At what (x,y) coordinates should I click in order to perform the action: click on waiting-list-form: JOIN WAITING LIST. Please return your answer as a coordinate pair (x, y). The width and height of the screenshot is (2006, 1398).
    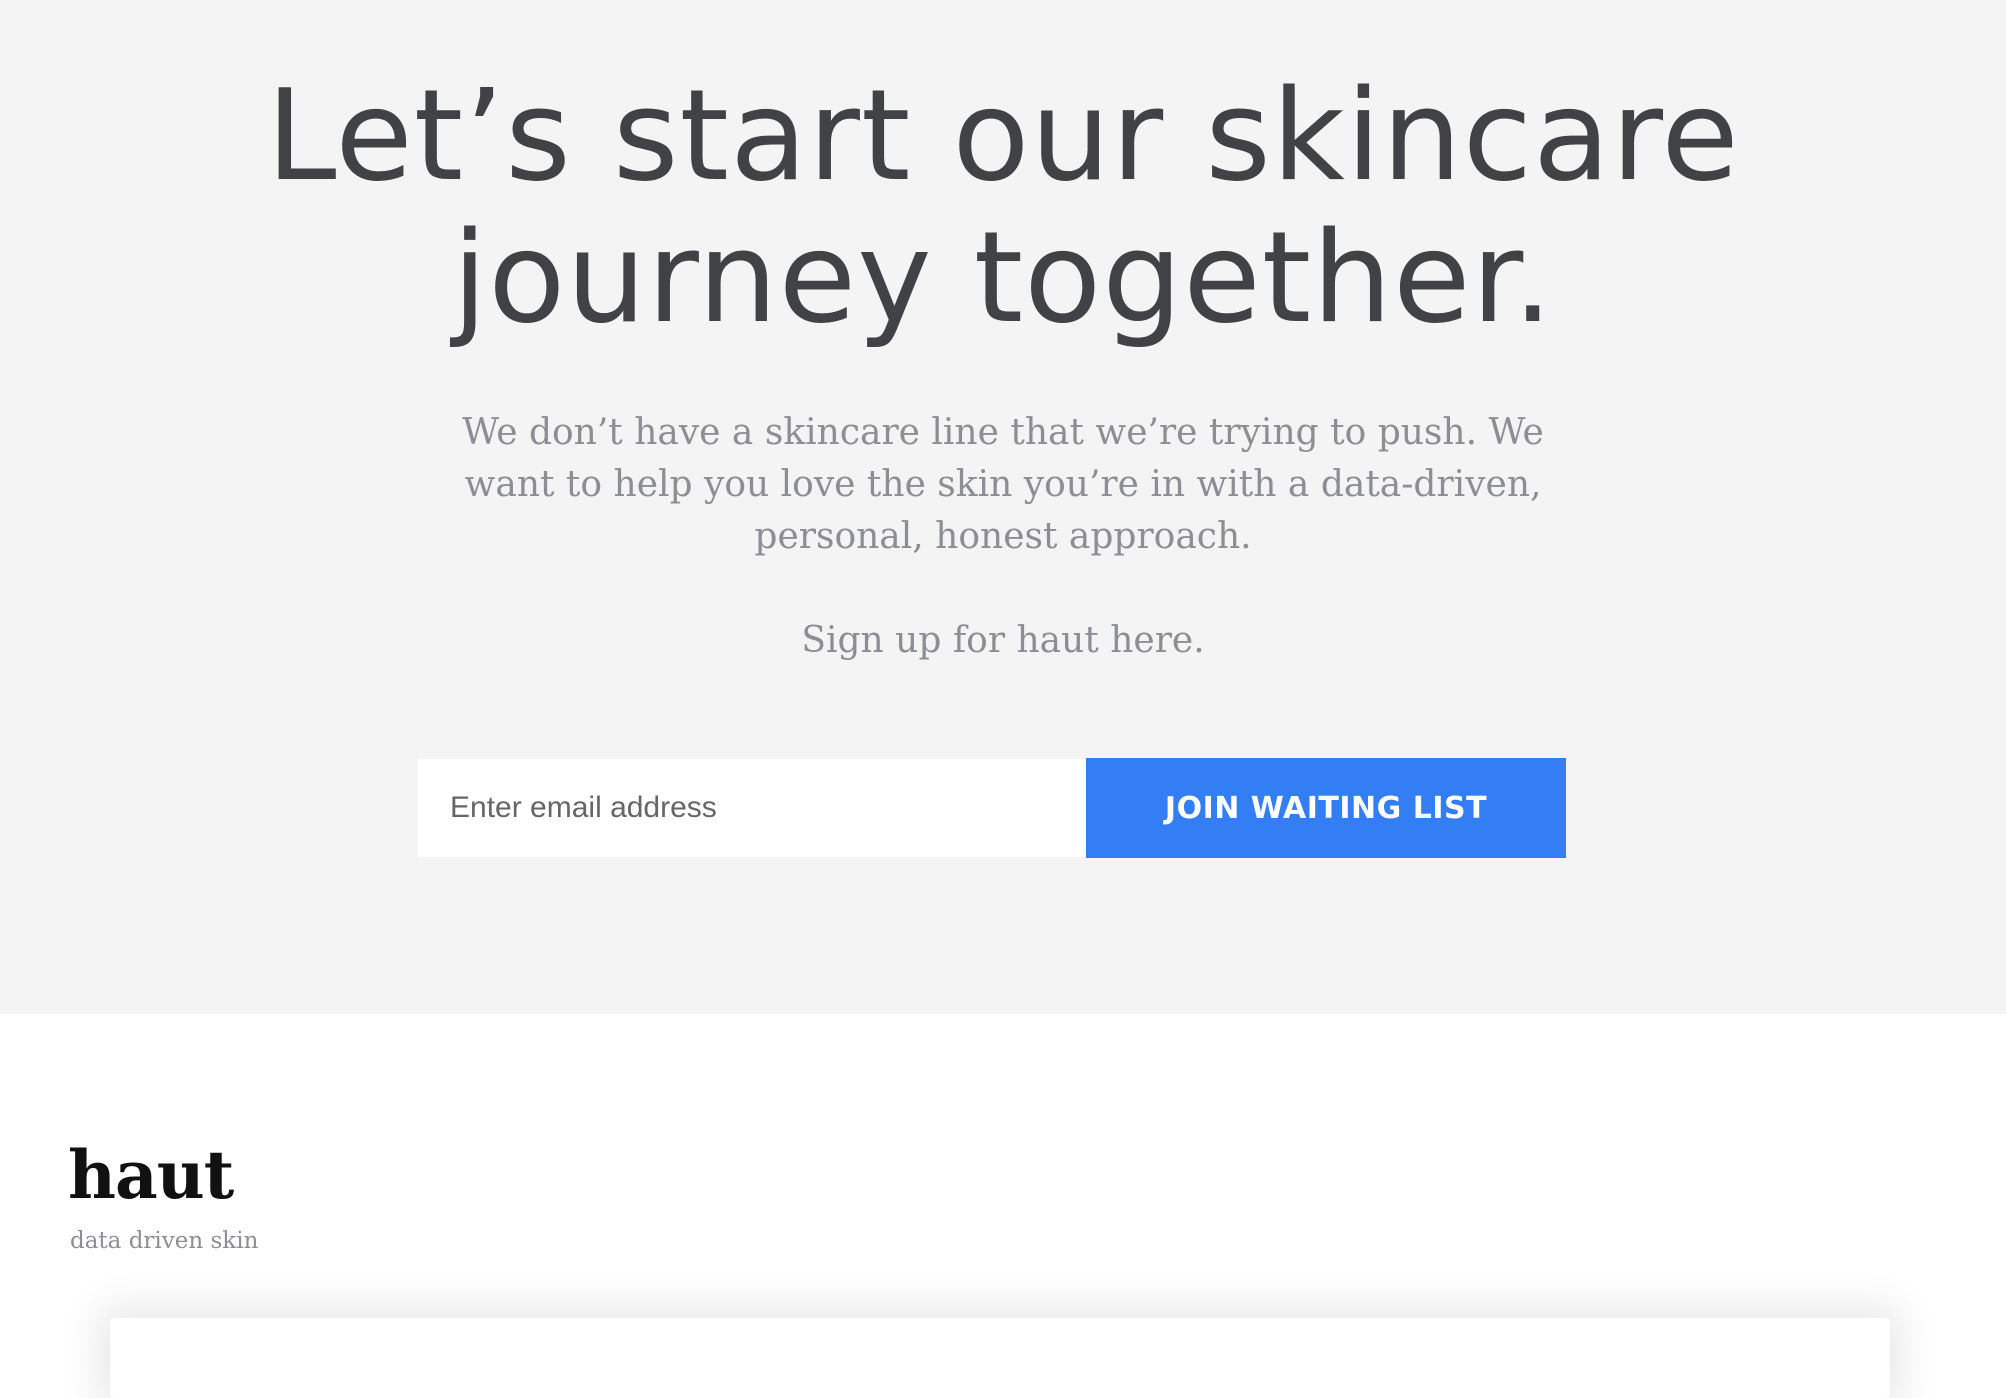
    Looking at the image, I should click on (992, 808).